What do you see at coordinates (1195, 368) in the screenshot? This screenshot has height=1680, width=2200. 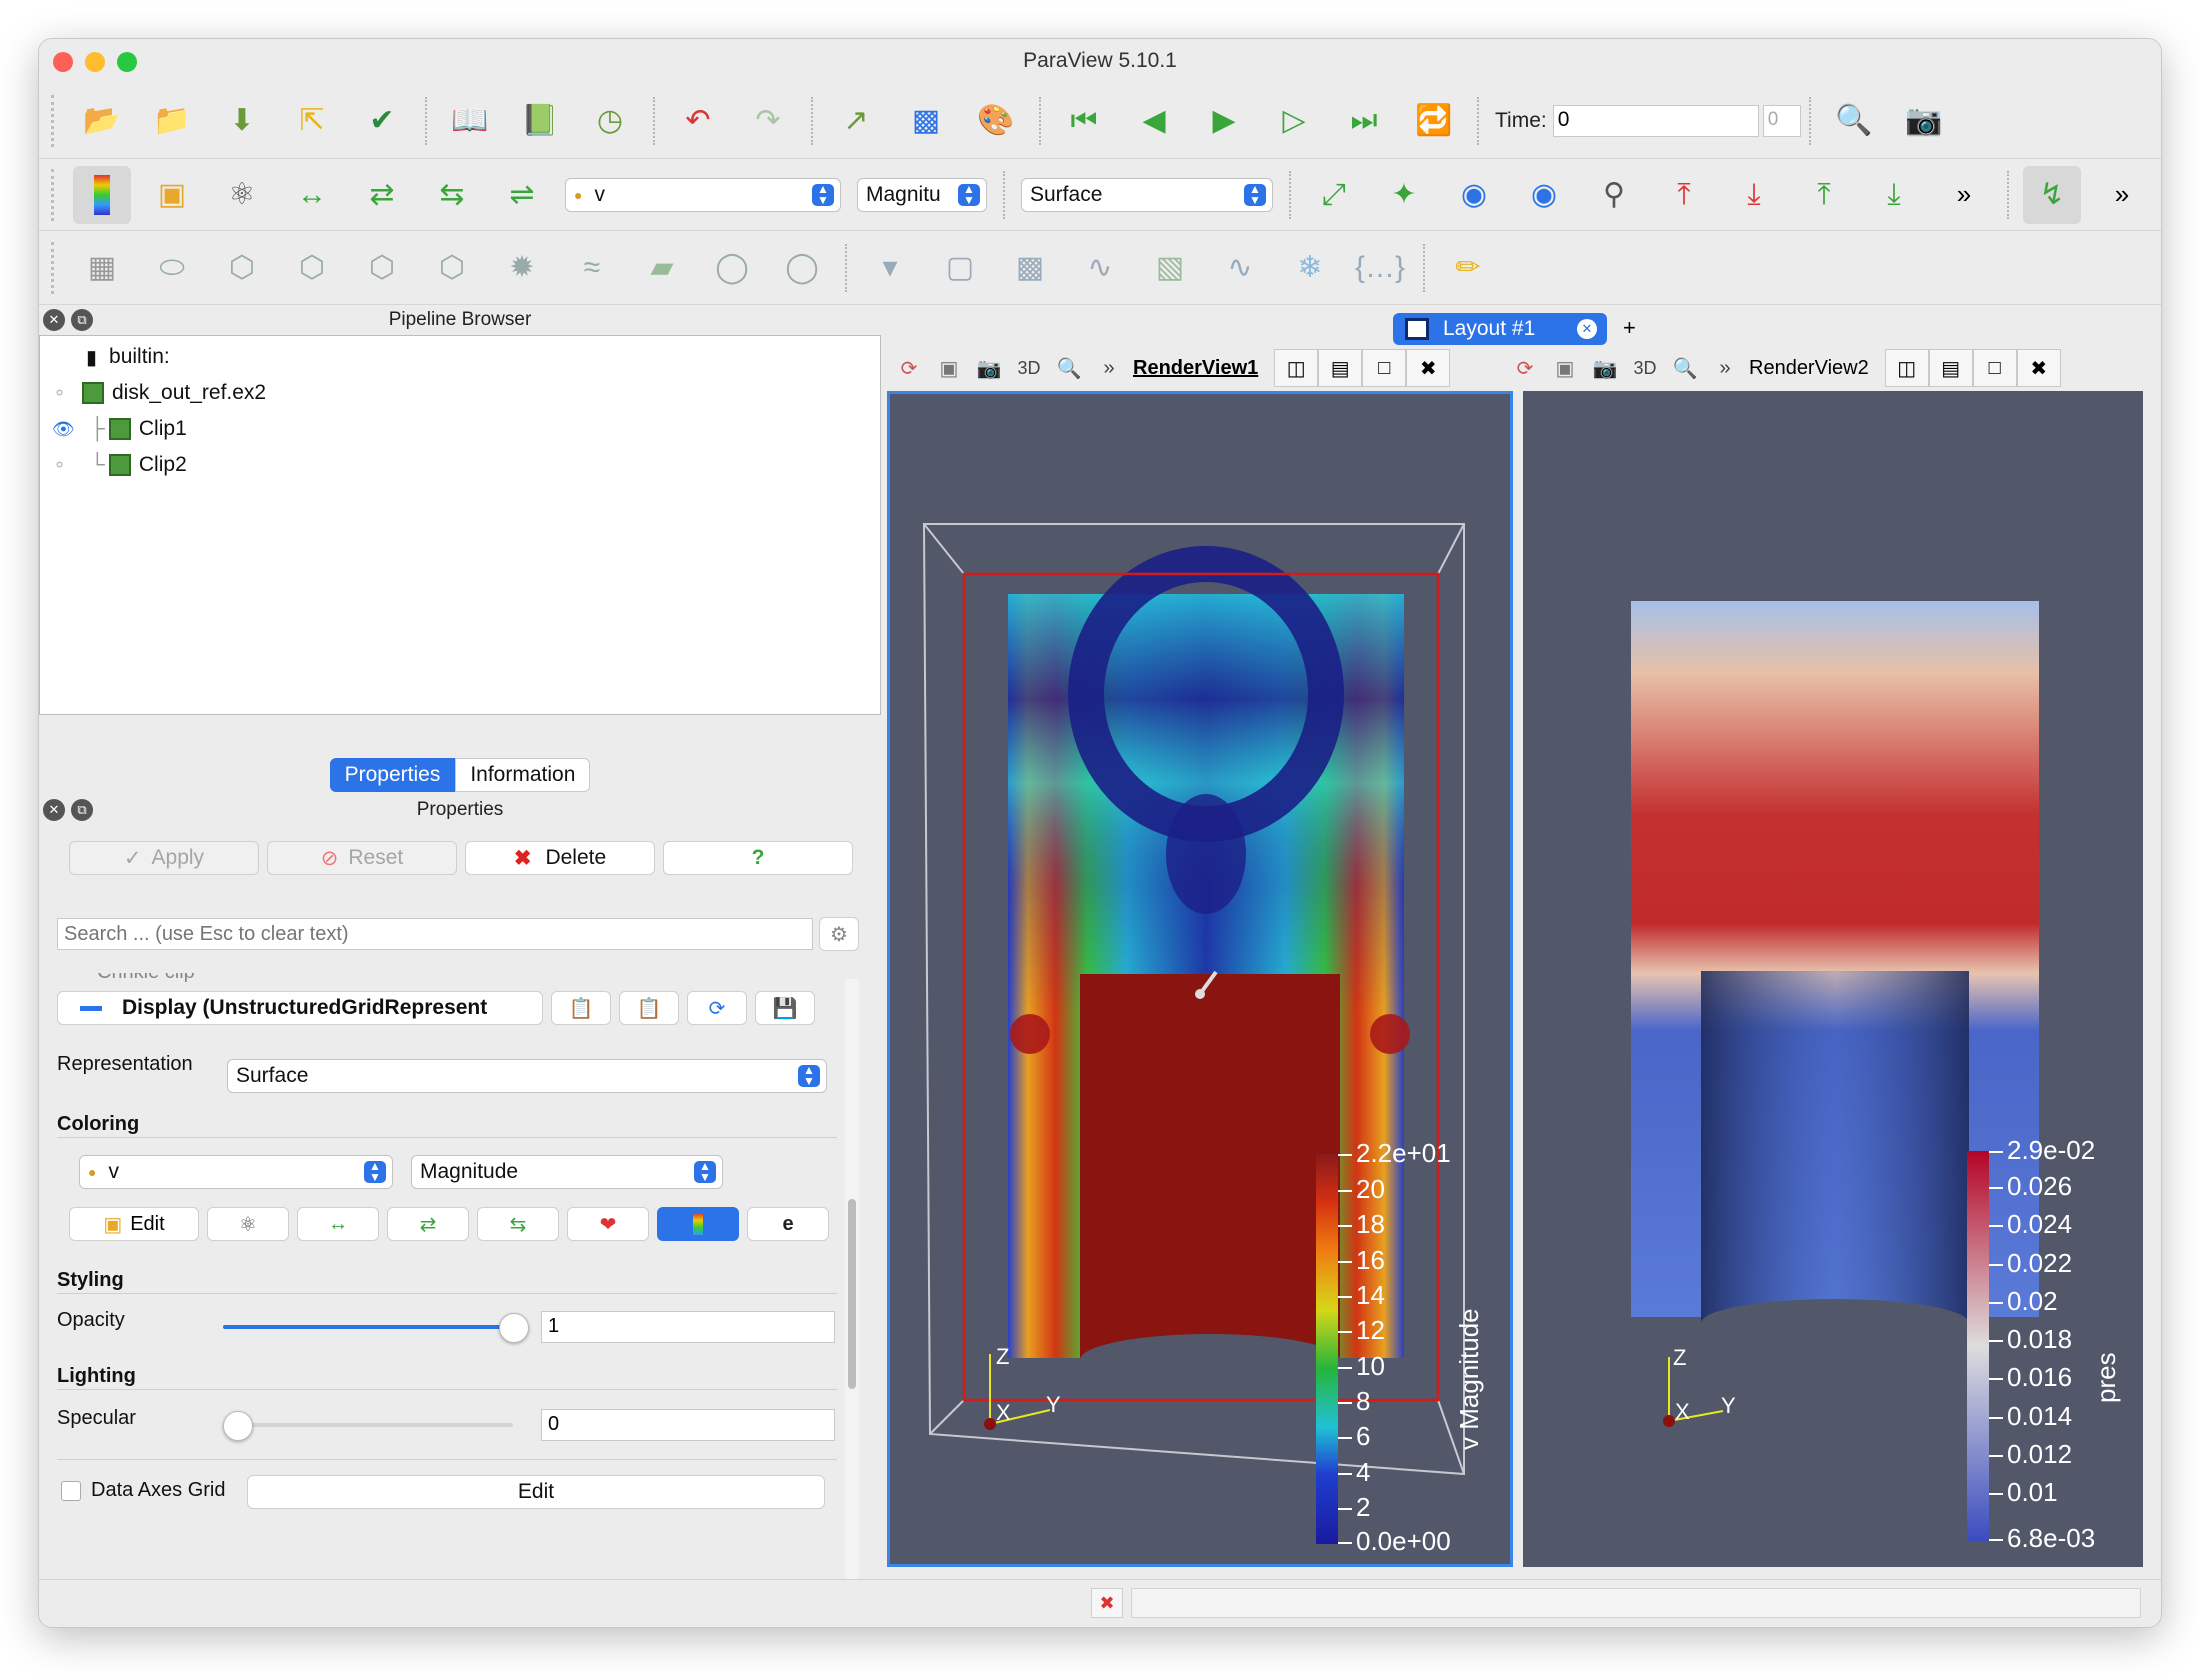 I see `view1-title: RenderView1` at bounding box center [1195, 368].